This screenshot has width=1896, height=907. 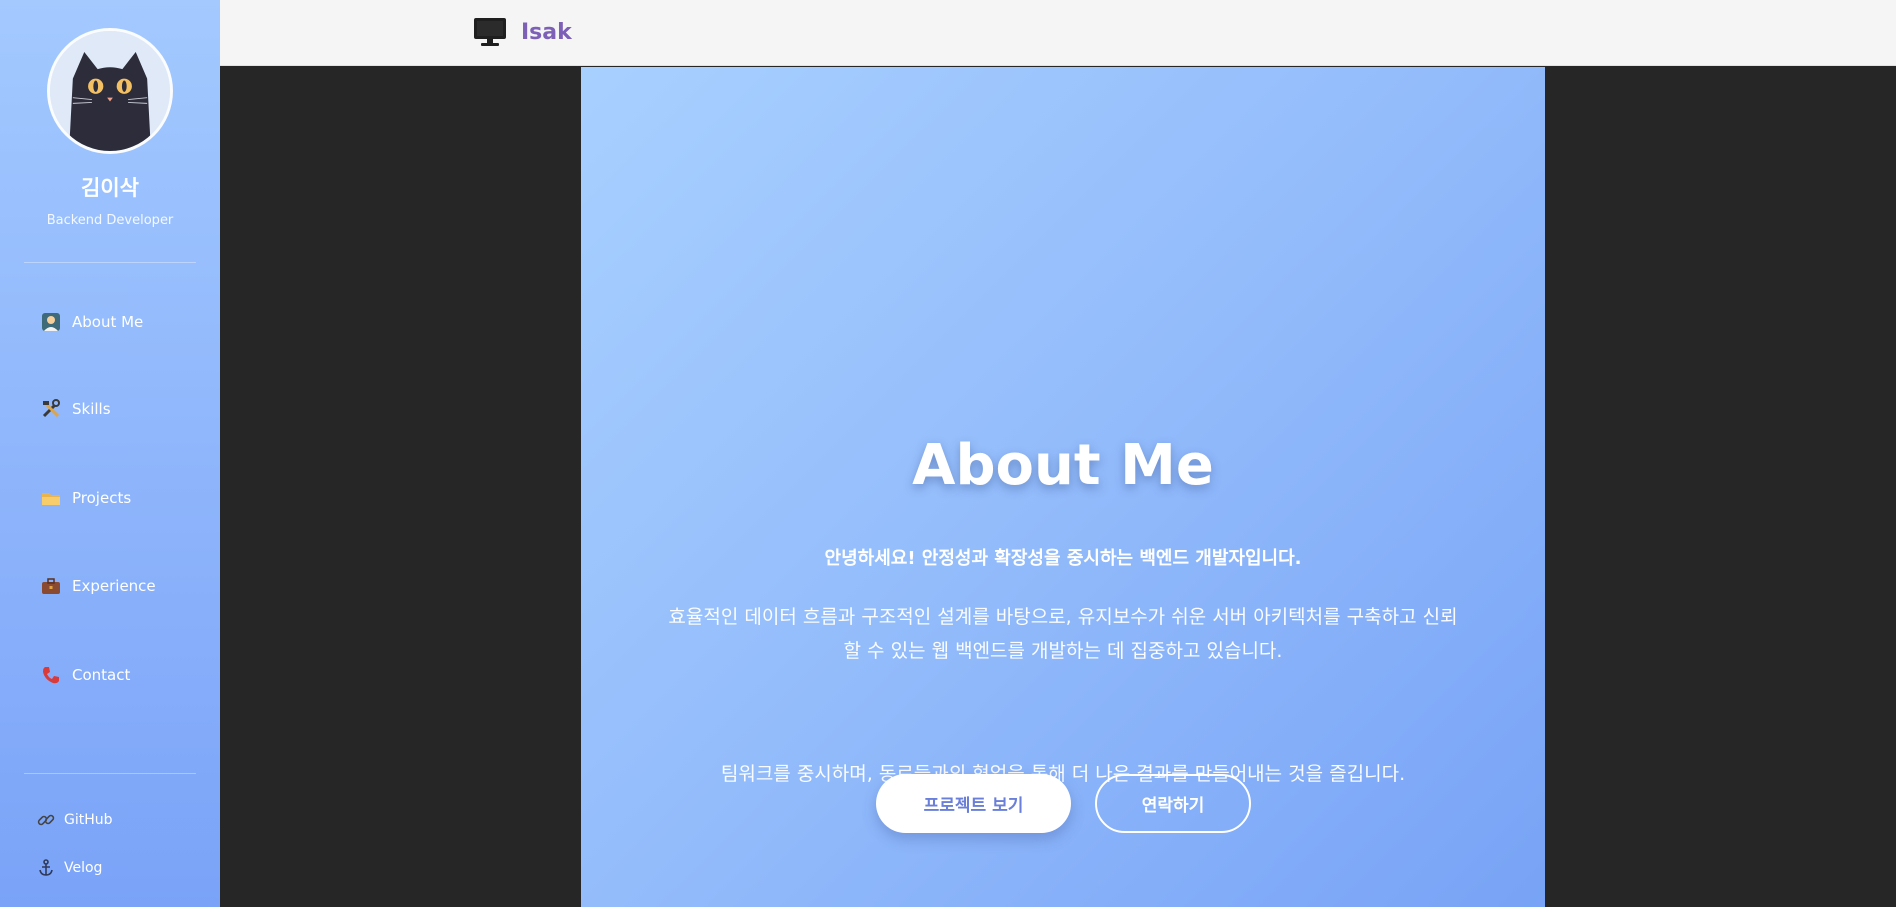 What do you see at coordinates (51, 586) in the screenshot?
I see `briefcase-icon` at bounding box center [51, 586].